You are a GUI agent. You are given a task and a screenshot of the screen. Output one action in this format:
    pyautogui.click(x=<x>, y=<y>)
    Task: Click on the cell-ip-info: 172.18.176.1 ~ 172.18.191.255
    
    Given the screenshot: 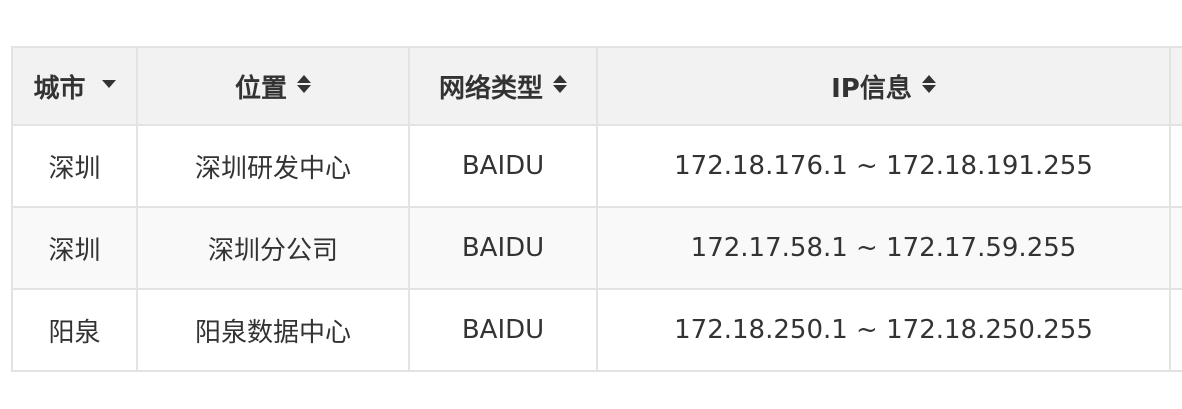 What is the action you would take?
    pyautogui.click(x=883, y=166)
    